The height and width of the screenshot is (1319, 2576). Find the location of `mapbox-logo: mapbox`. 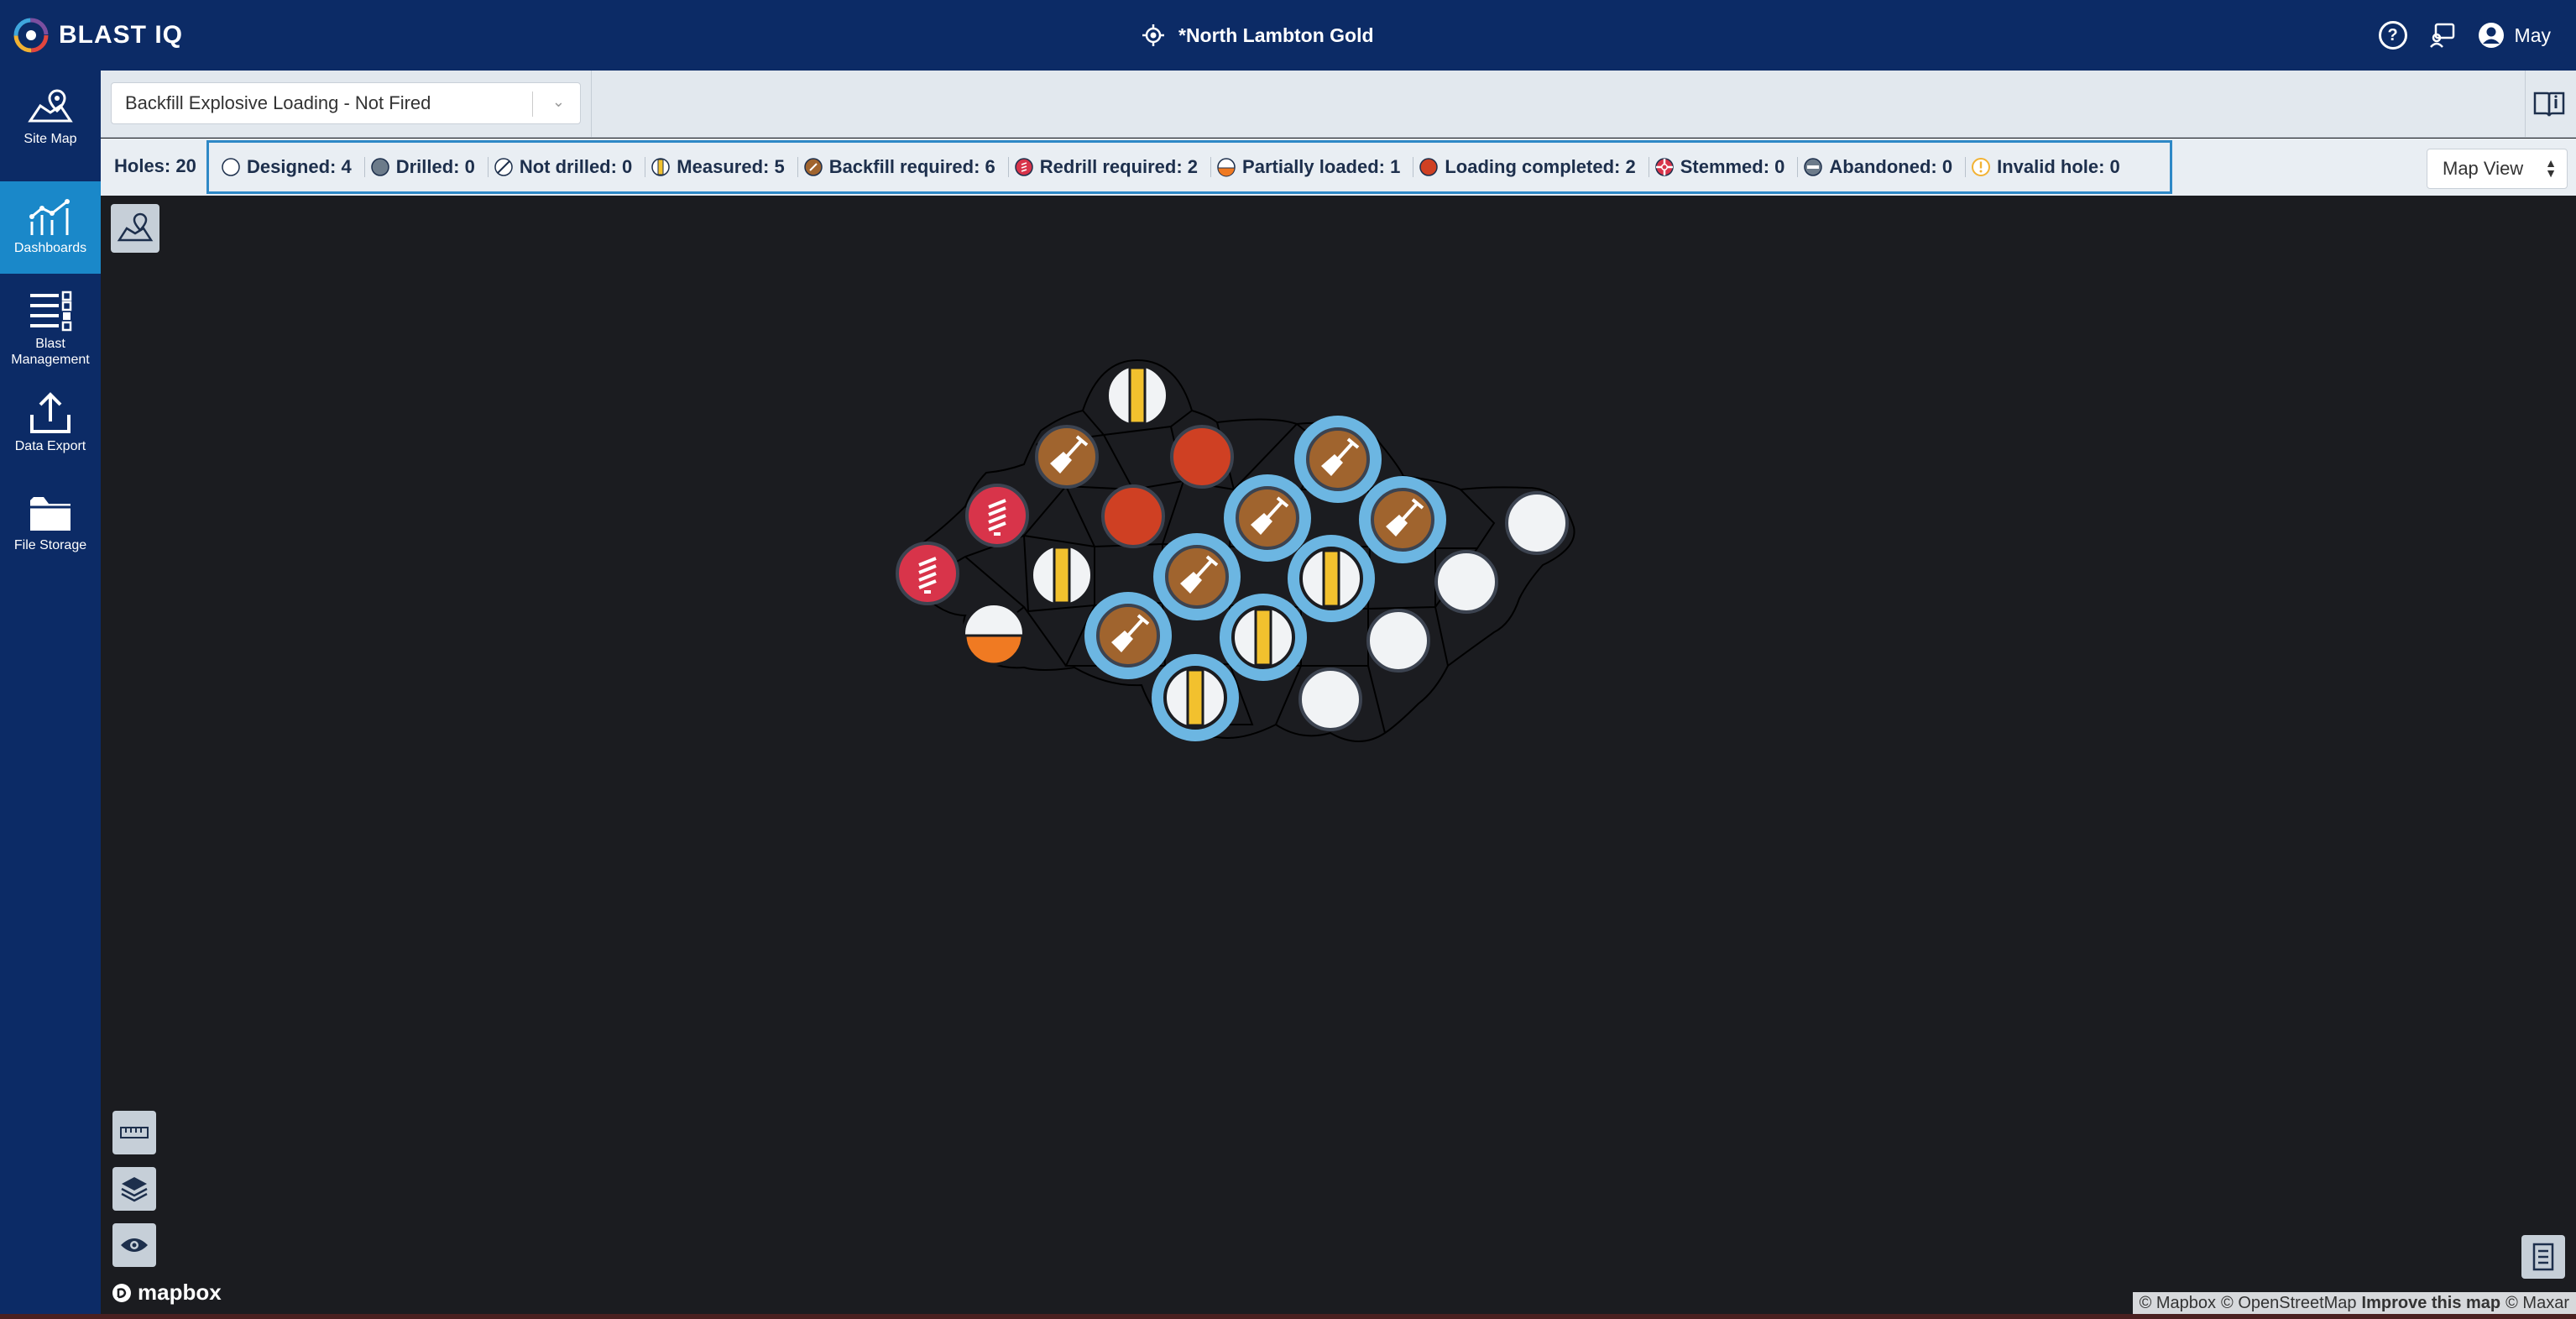

mapbox-logo: mapbox is located at coordinates (166, 1293).